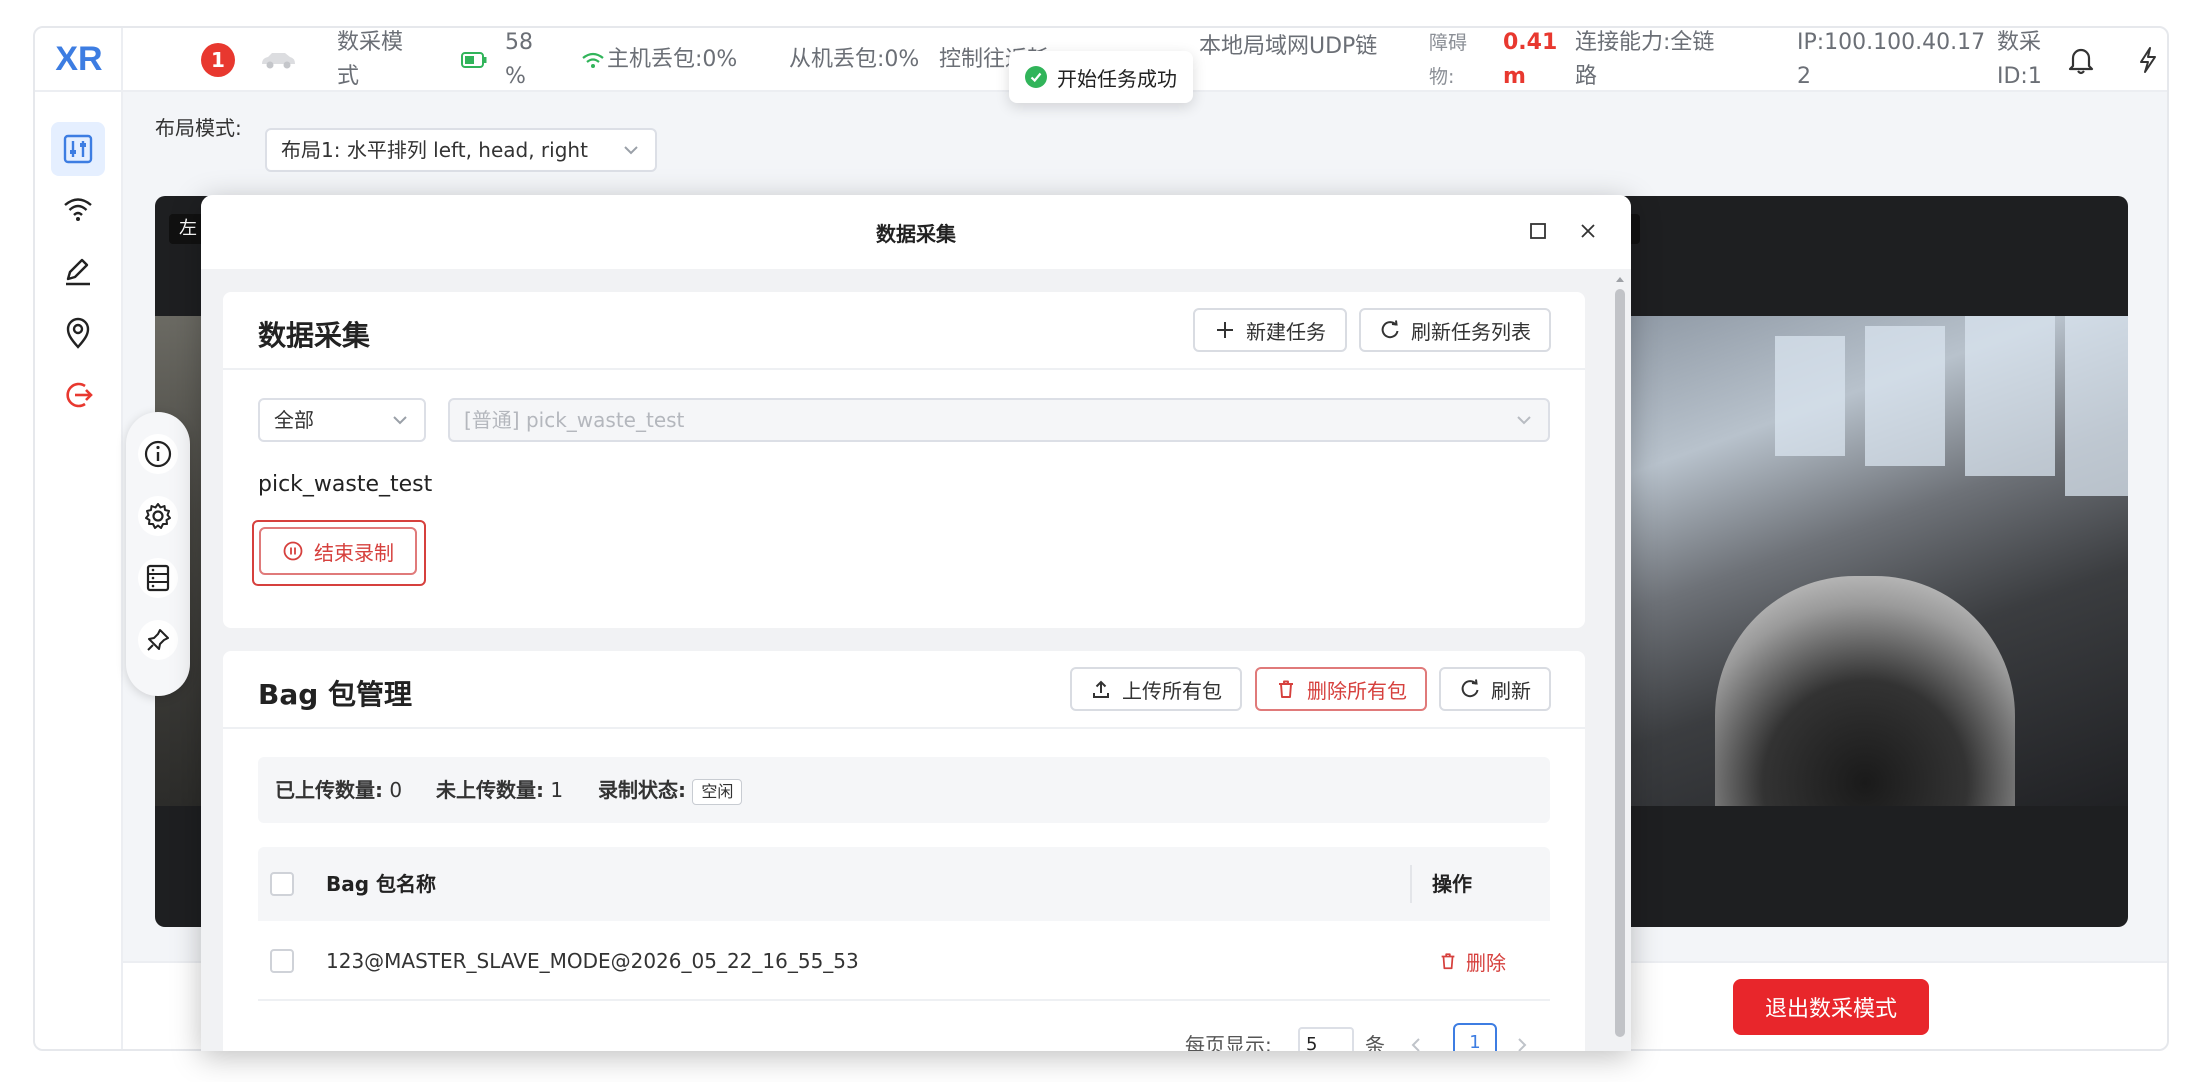 This screenshot has width=2200, height=1082. What do you see at coordinates (79, 538) in the screenshot?
I see `left-rail: XR` at bounding box center [79, 538].